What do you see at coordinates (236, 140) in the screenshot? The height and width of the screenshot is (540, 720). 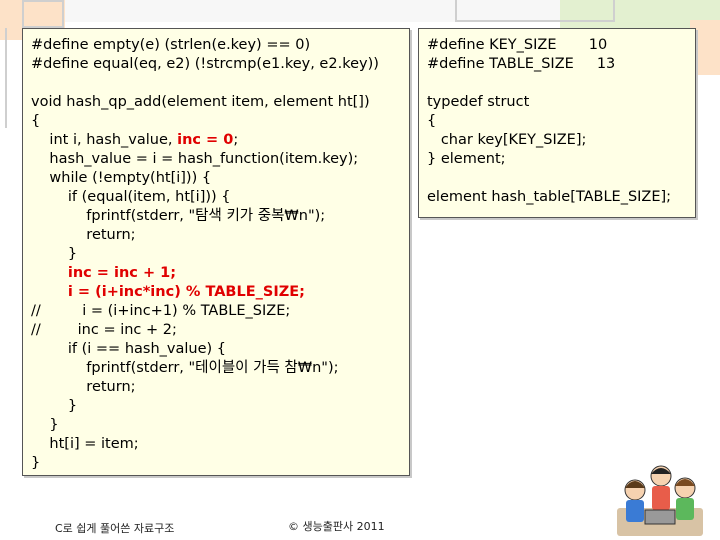 I see `code-text: ;` at bounding box center [236, 140].